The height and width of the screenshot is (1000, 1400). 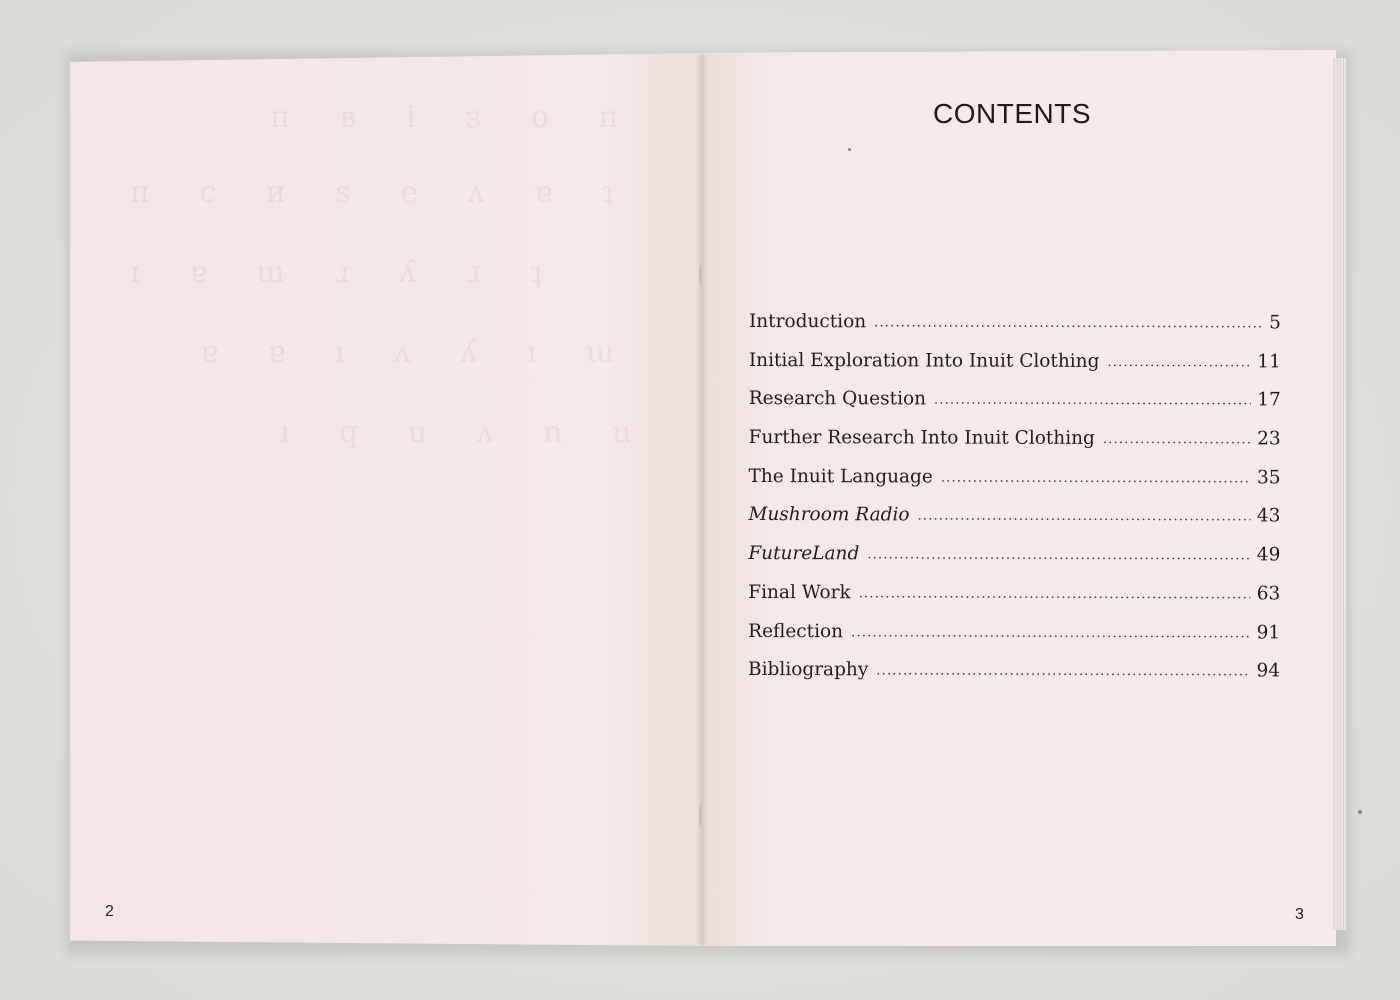 What do you see at coordinates (1339, 494) in the screenshot?
I see `page-edges` at bounding box center [1339, 494].